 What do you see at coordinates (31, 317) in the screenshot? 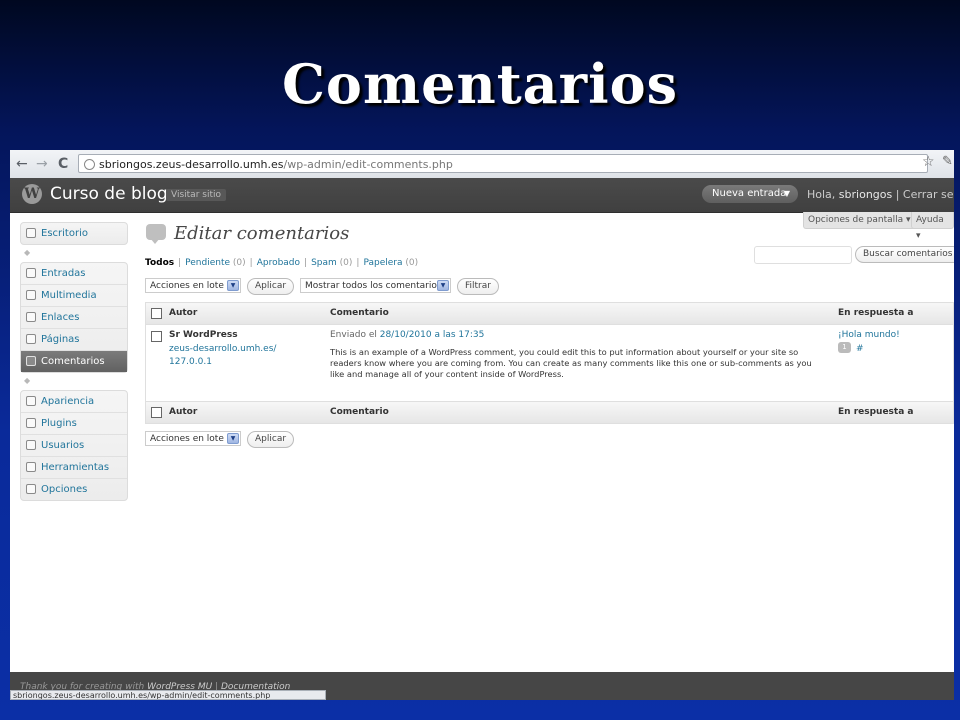
I see `link-icon` at bounding box center [31, 317].